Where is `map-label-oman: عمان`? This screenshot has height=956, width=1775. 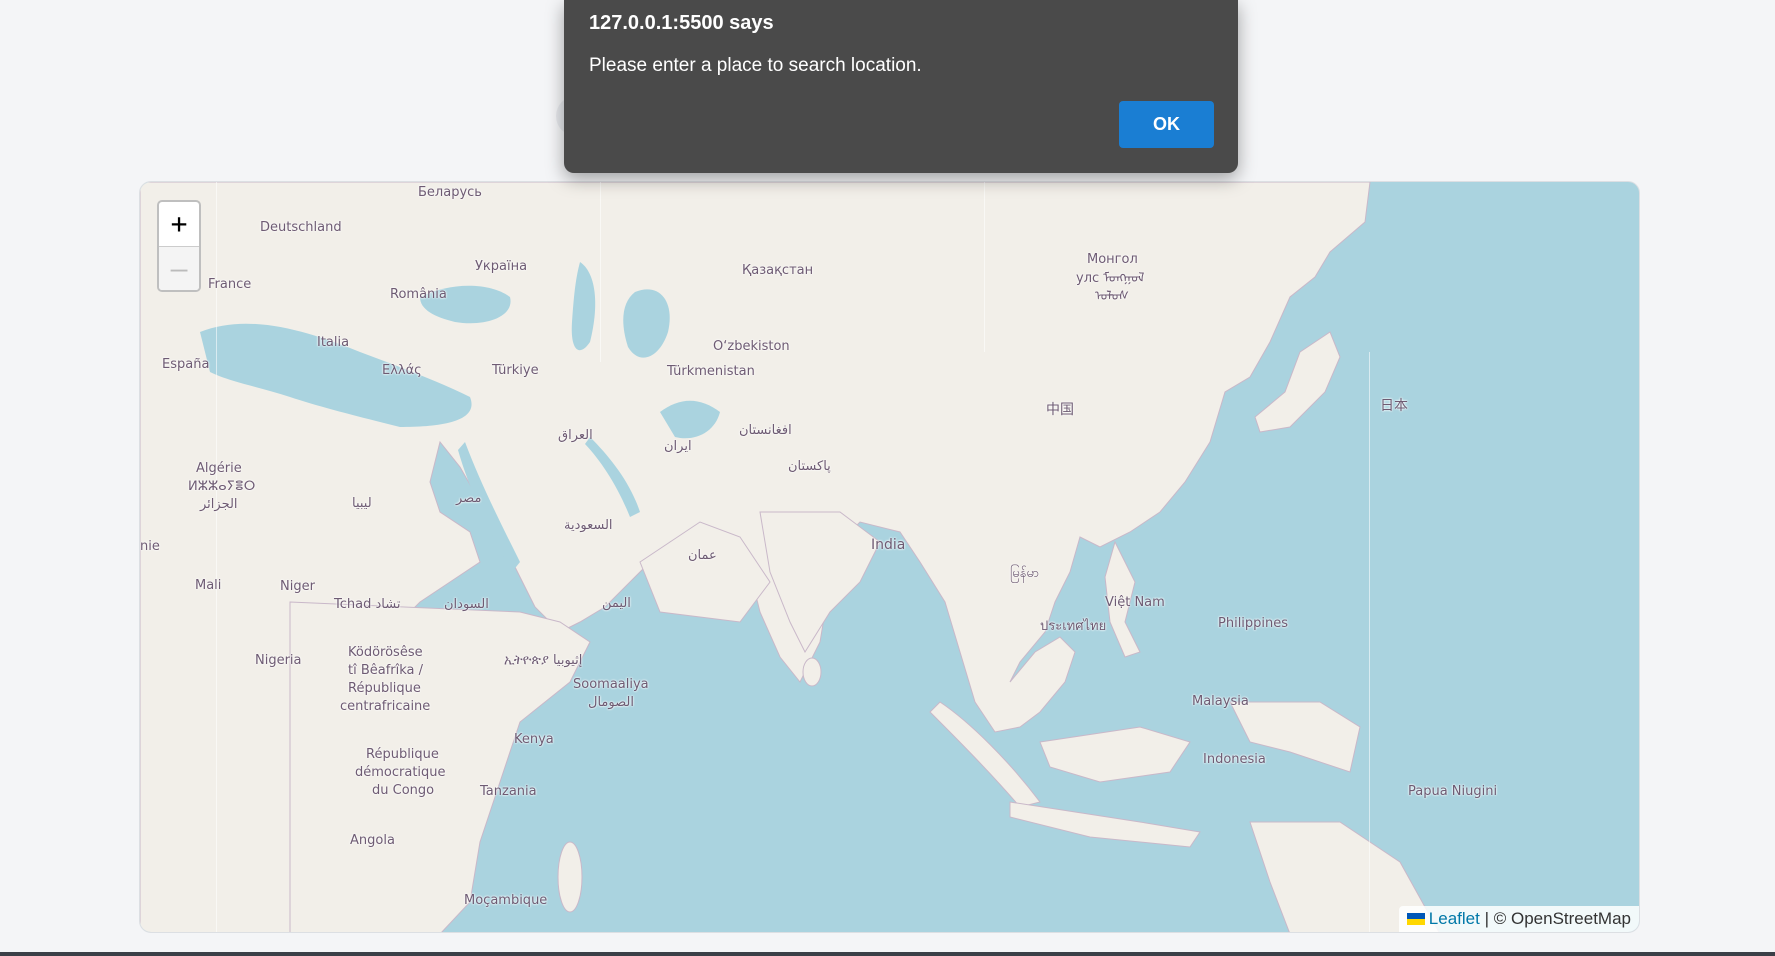
map-label-oman: عمان is located at coordinates (702, 555).